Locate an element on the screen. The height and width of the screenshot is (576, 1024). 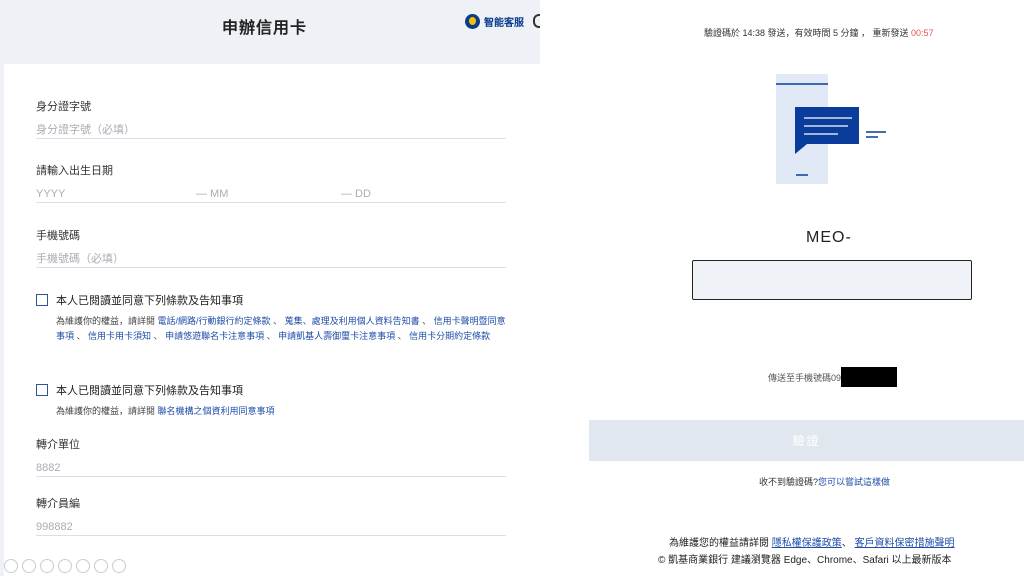
no-code-text: 收不到驗證碼? is located at coordinates (789, 482).